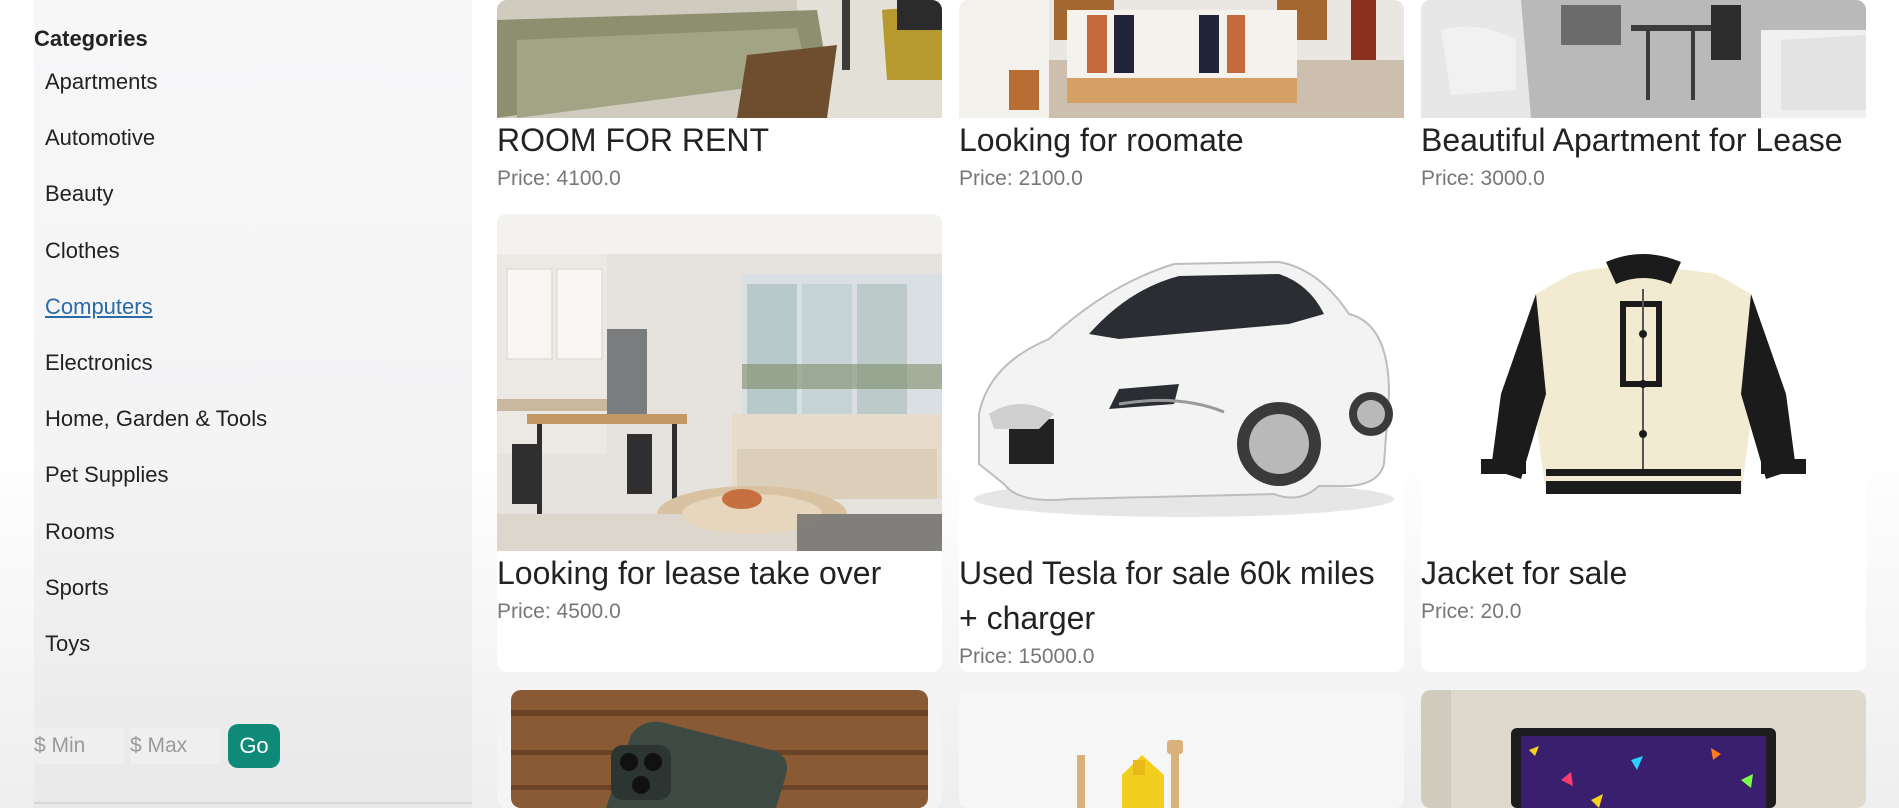 Image resolution: width=1899 pixels, height=808 pixels. I want to click on category-item: Apartments, so click(156, 96).